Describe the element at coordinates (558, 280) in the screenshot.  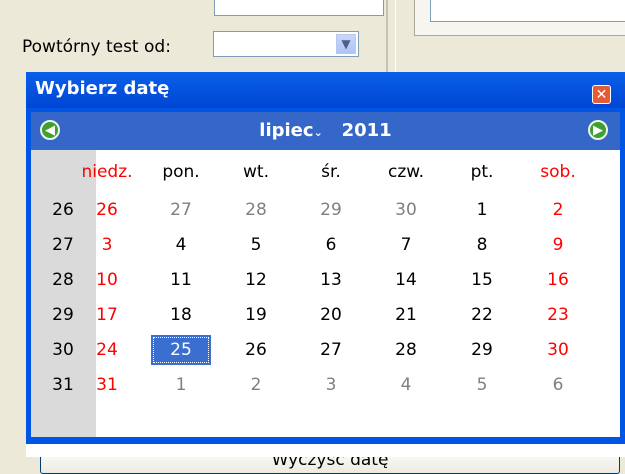
I see `day-cell: 16` at that location.